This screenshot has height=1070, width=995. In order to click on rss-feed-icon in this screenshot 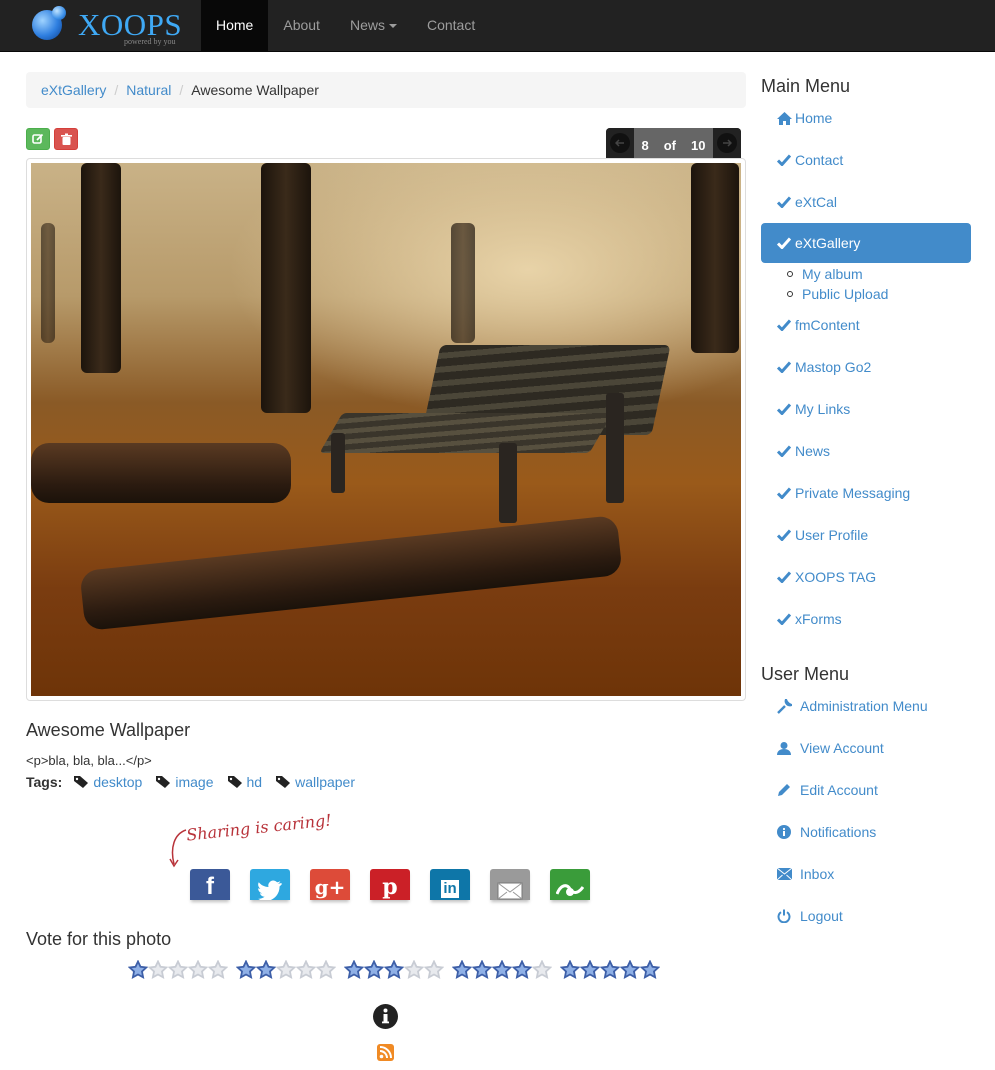, I will do `click(385, 1052)`.